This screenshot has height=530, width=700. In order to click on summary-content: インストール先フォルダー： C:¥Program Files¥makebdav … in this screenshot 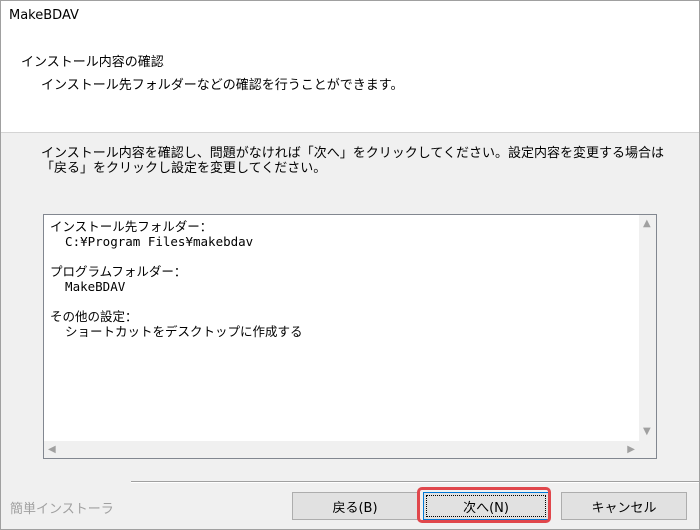, I will do `click(176, 279)`.